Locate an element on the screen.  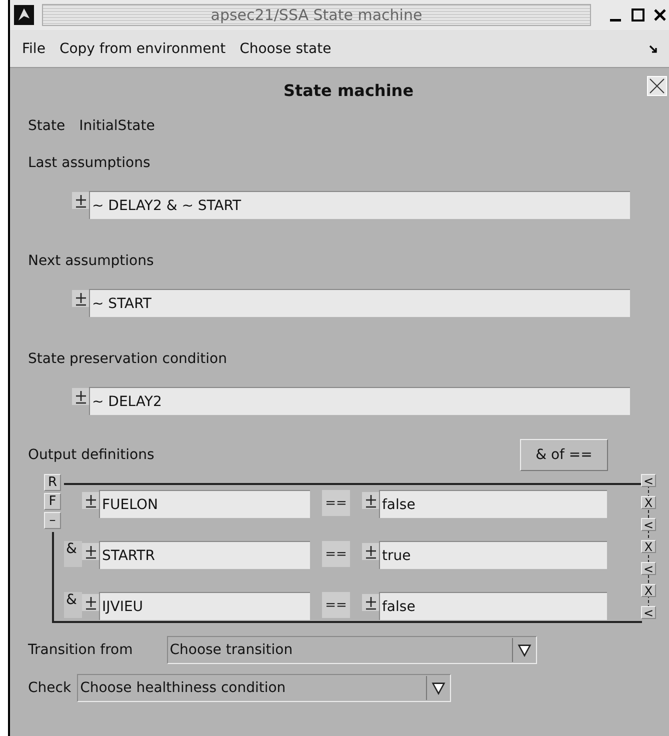
menu-item: Copy from environment is located at coordinates (142, 48).